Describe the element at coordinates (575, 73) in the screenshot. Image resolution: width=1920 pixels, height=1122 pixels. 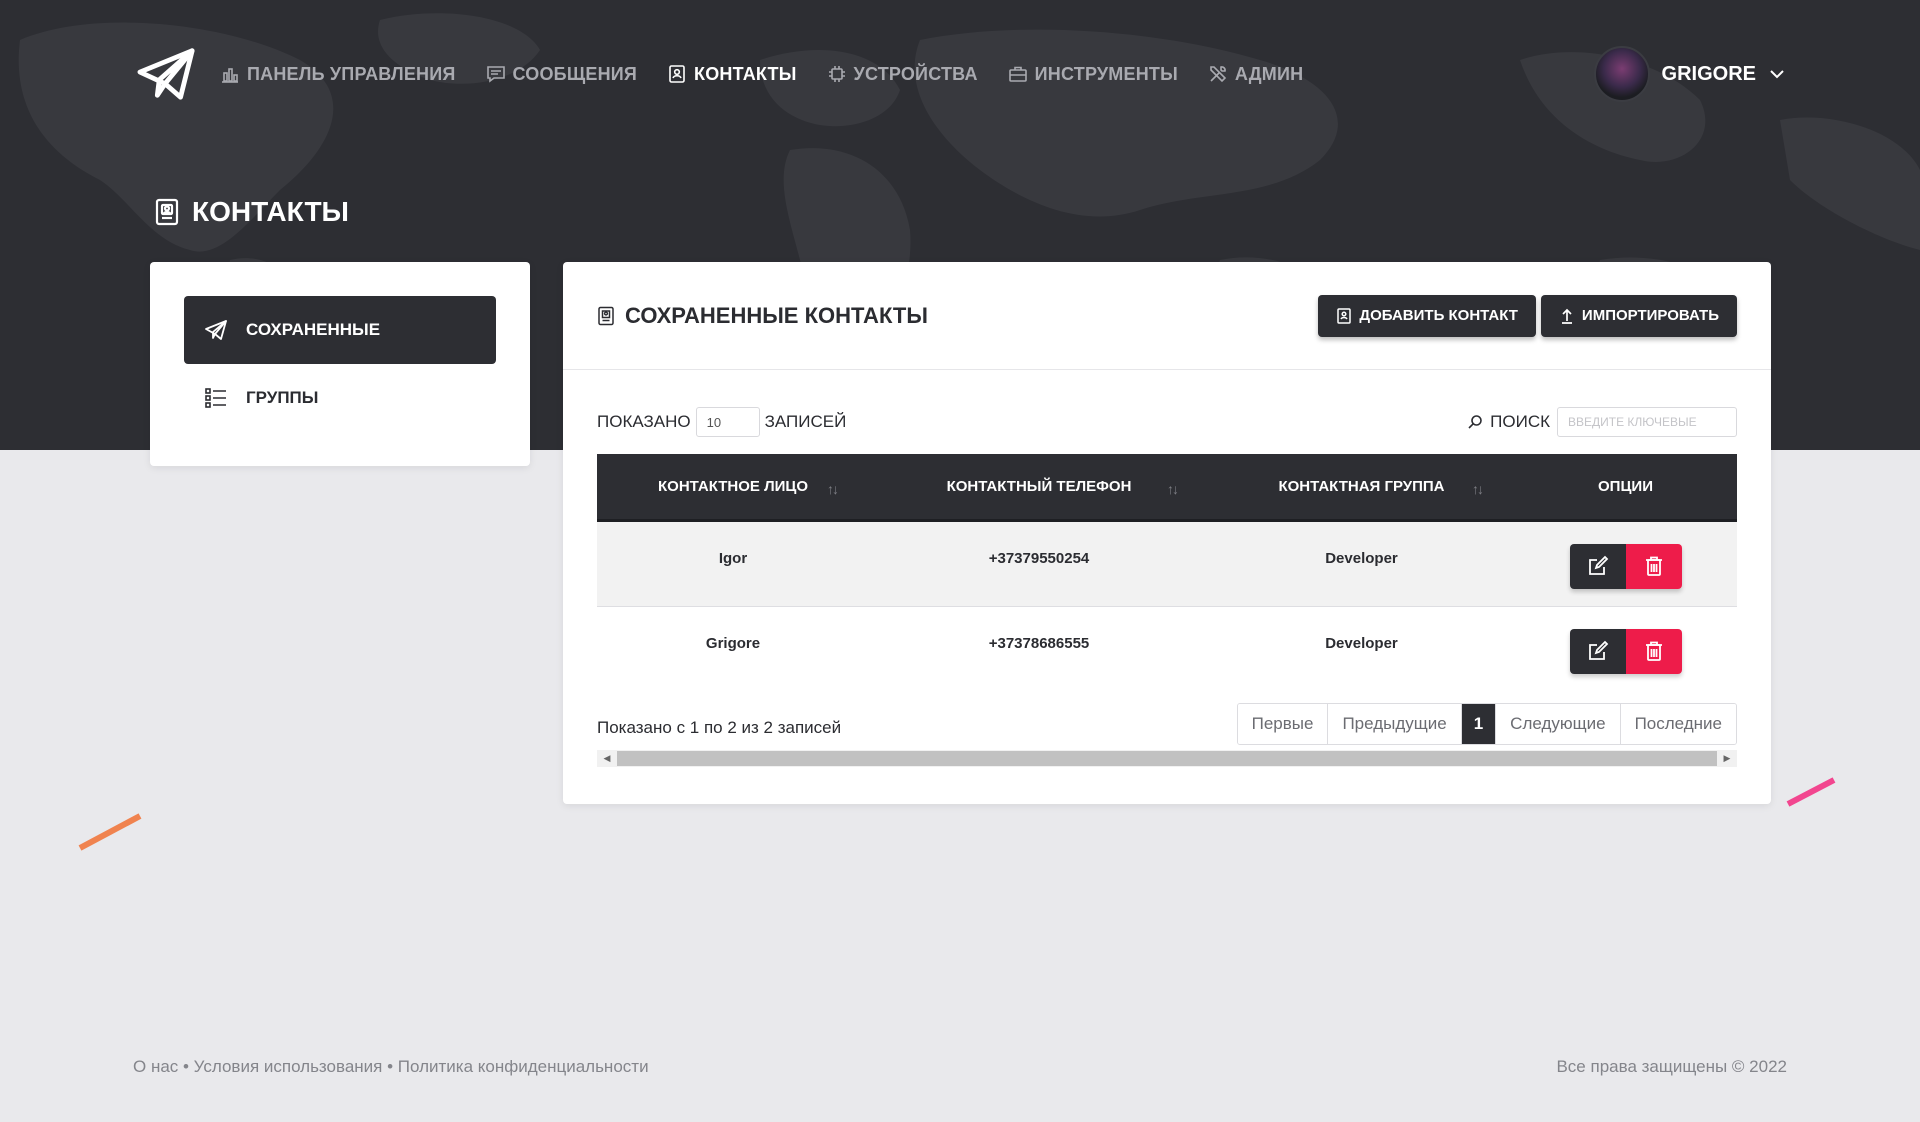
I see `nav-item-label: Сообщения` at that location.